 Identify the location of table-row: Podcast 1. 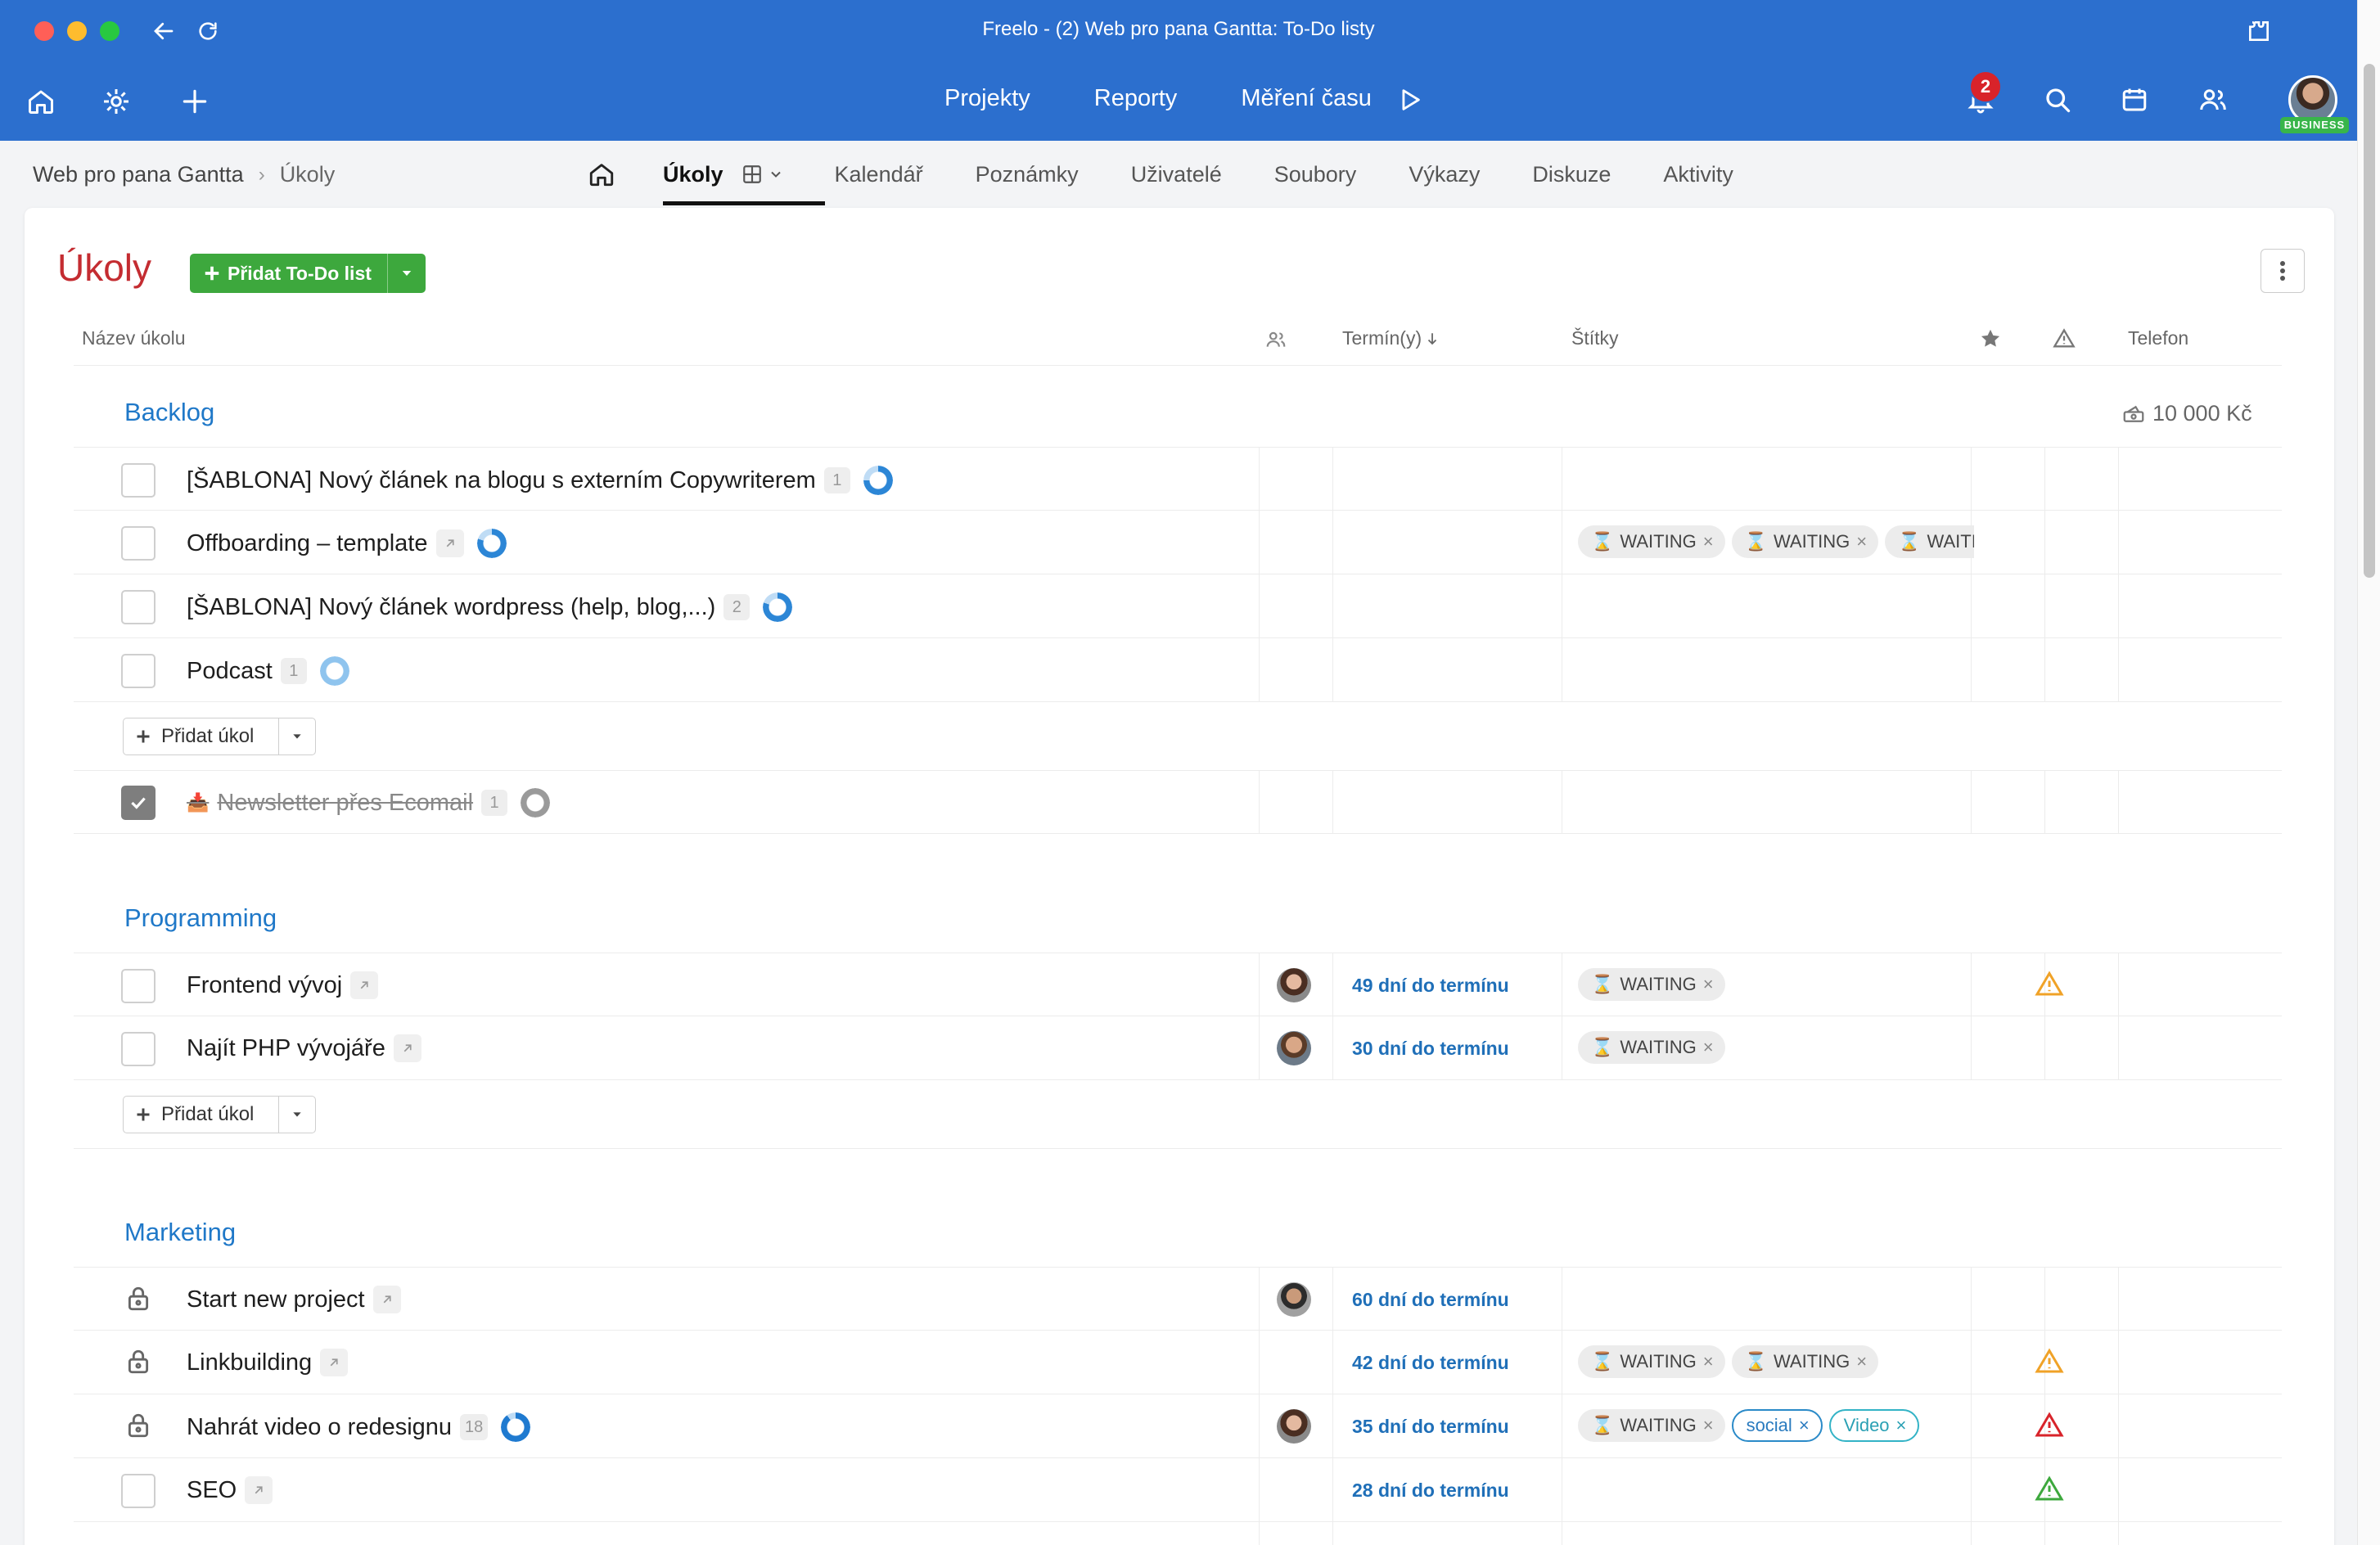
(1178, 670).